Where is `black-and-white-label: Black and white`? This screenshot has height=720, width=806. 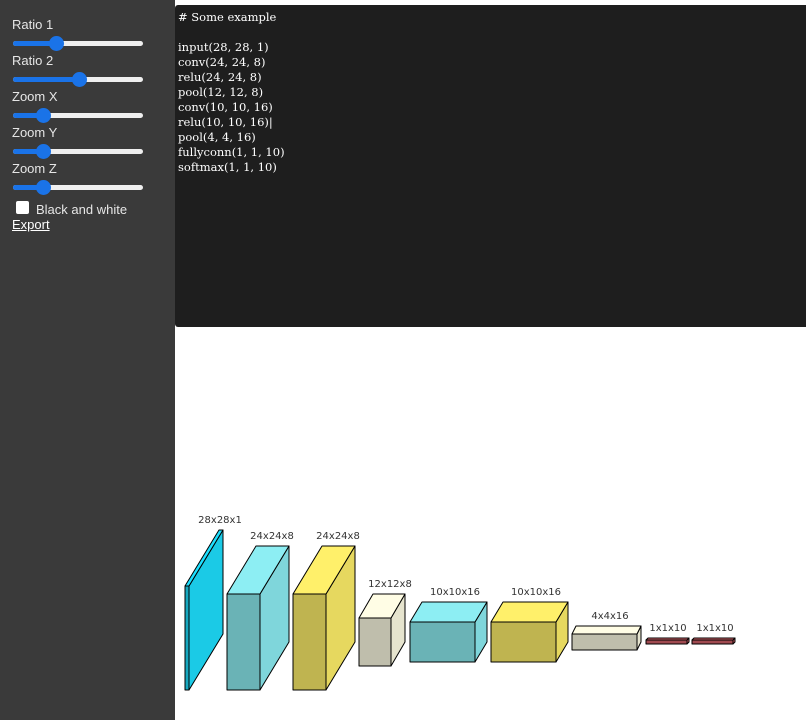
black-and-white-label: Black and white is located at coordinates (82, 209).